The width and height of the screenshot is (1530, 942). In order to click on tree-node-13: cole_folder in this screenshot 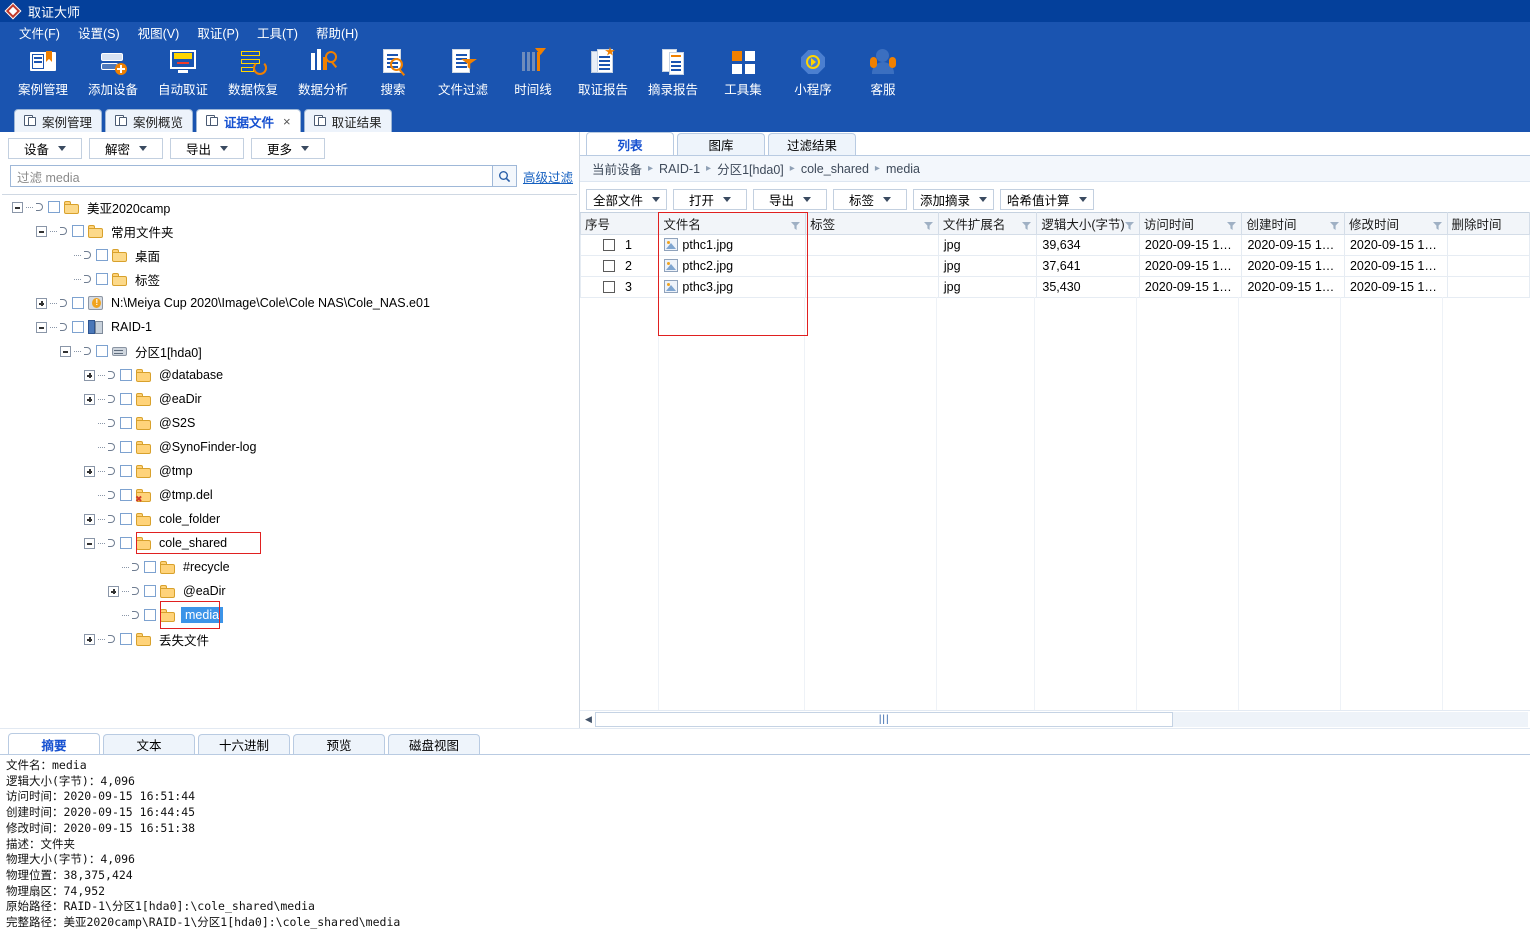, I will do `click(289, 519)`.